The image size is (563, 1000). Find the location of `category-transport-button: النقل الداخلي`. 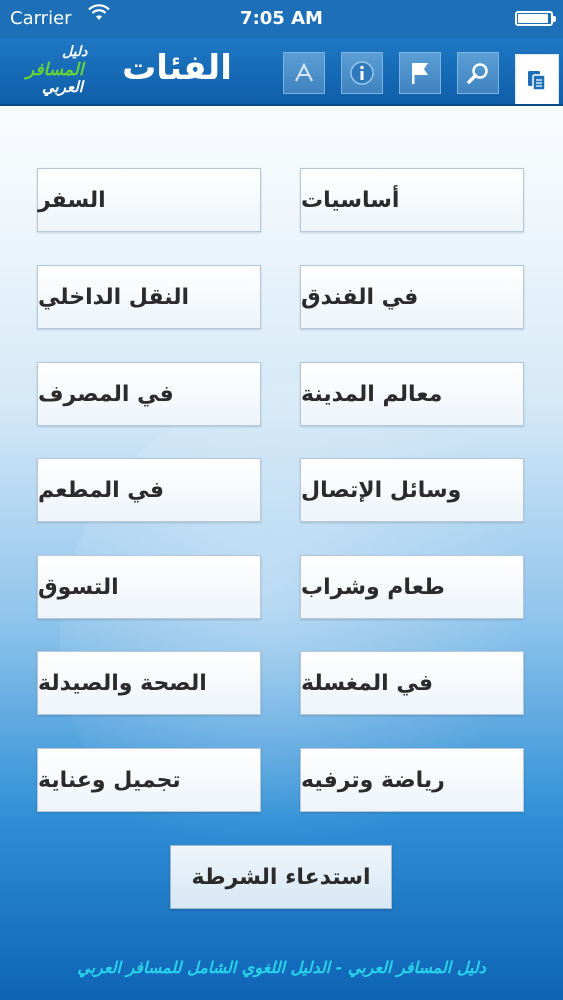

category-transport-button: النقل الداخلي is located at coordinates (149, 297).